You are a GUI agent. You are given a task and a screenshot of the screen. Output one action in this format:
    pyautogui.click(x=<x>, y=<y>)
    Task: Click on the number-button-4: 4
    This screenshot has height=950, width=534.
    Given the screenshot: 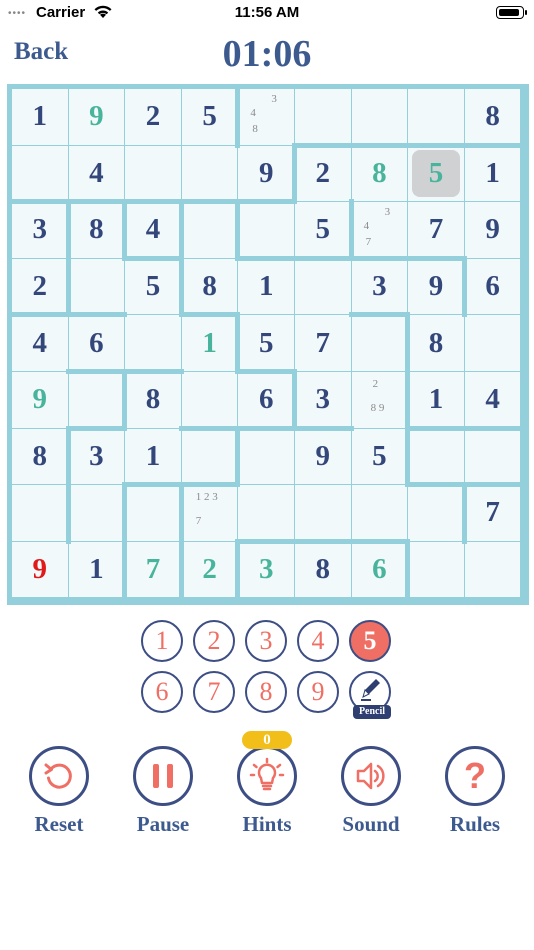 What is the action you would take?
    pyautogui.click(x=318, y=641)
    